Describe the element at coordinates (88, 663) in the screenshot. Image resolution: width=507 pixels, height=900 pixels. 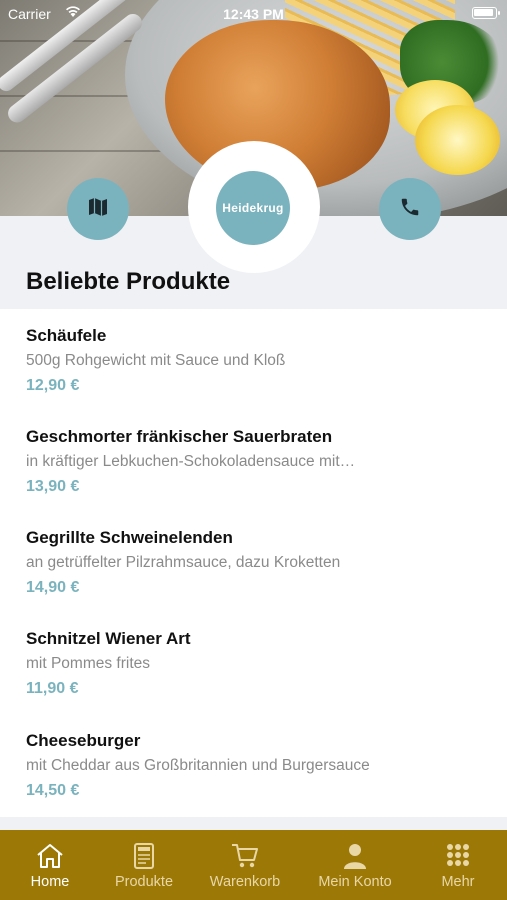
I see `product-description: mit Pommes frites` at that location.